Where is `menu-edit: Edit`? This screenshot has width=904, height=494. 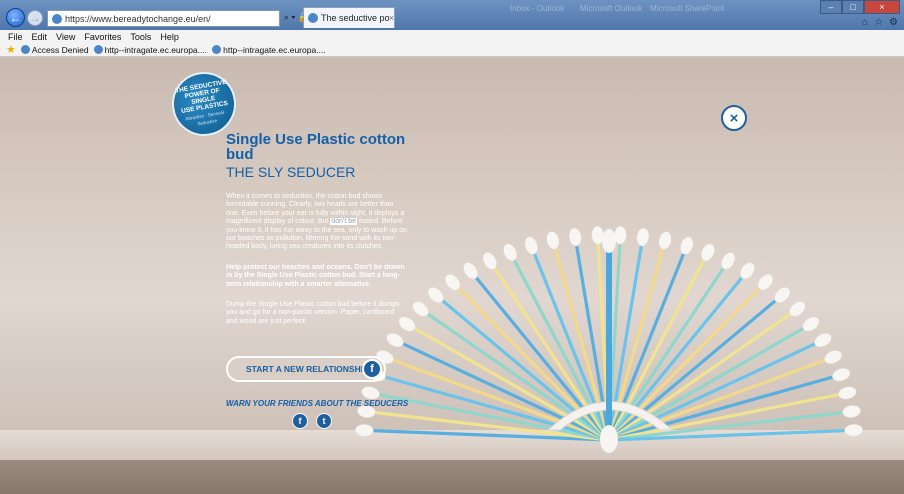 menu-edit: Edit is located at coordinates (40, 37).